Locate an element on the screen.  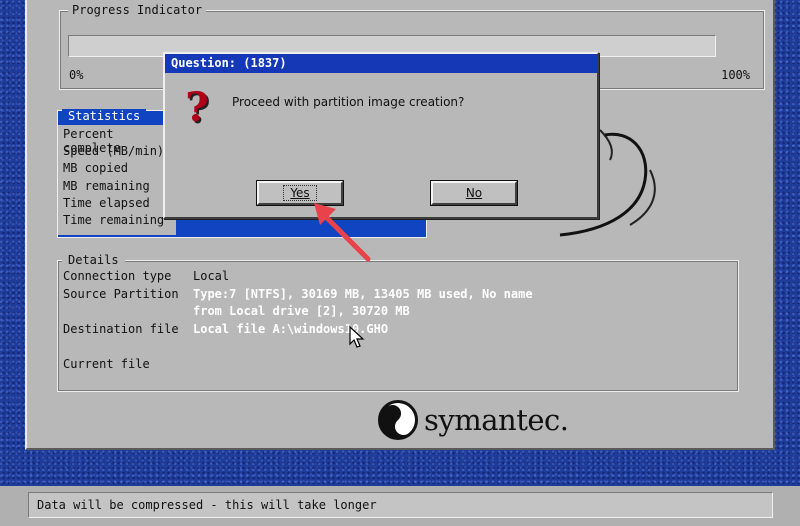
progress-min-label: 0% is located at coordinates (76, 75).